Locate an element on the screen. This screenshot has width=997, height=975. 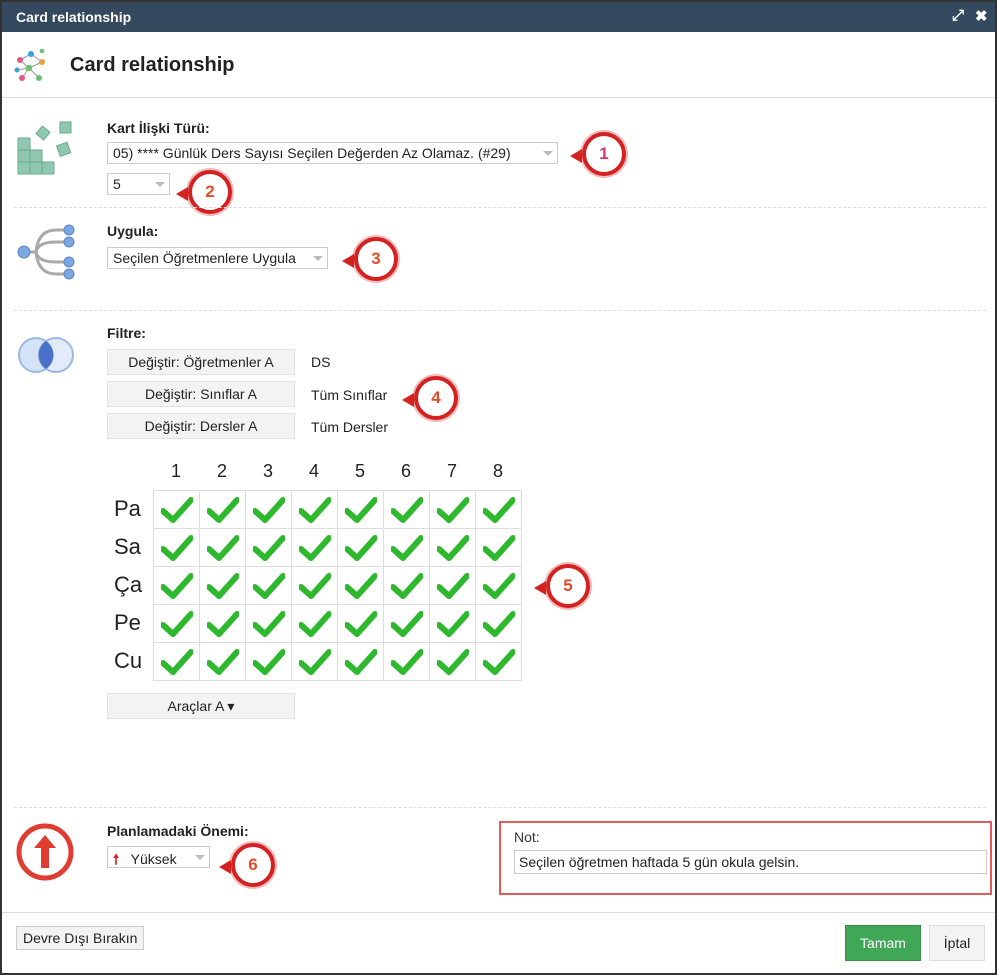
network-graph-icon is located at coordinates (29, 64).